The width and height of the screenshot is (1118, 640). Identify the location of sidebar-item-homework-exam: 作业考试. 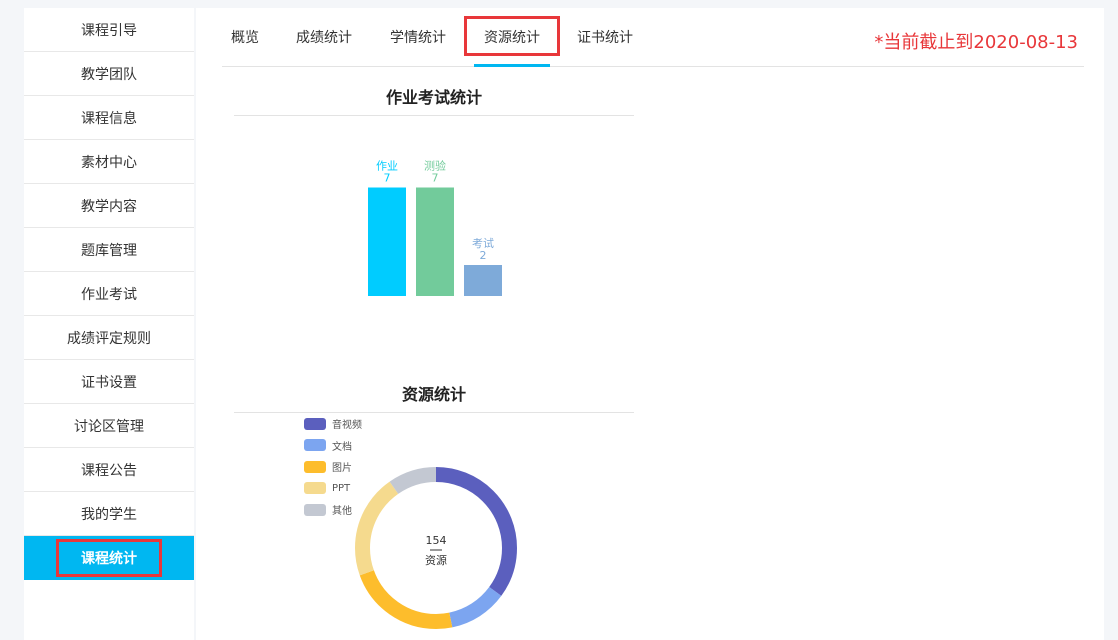
(109, 294).